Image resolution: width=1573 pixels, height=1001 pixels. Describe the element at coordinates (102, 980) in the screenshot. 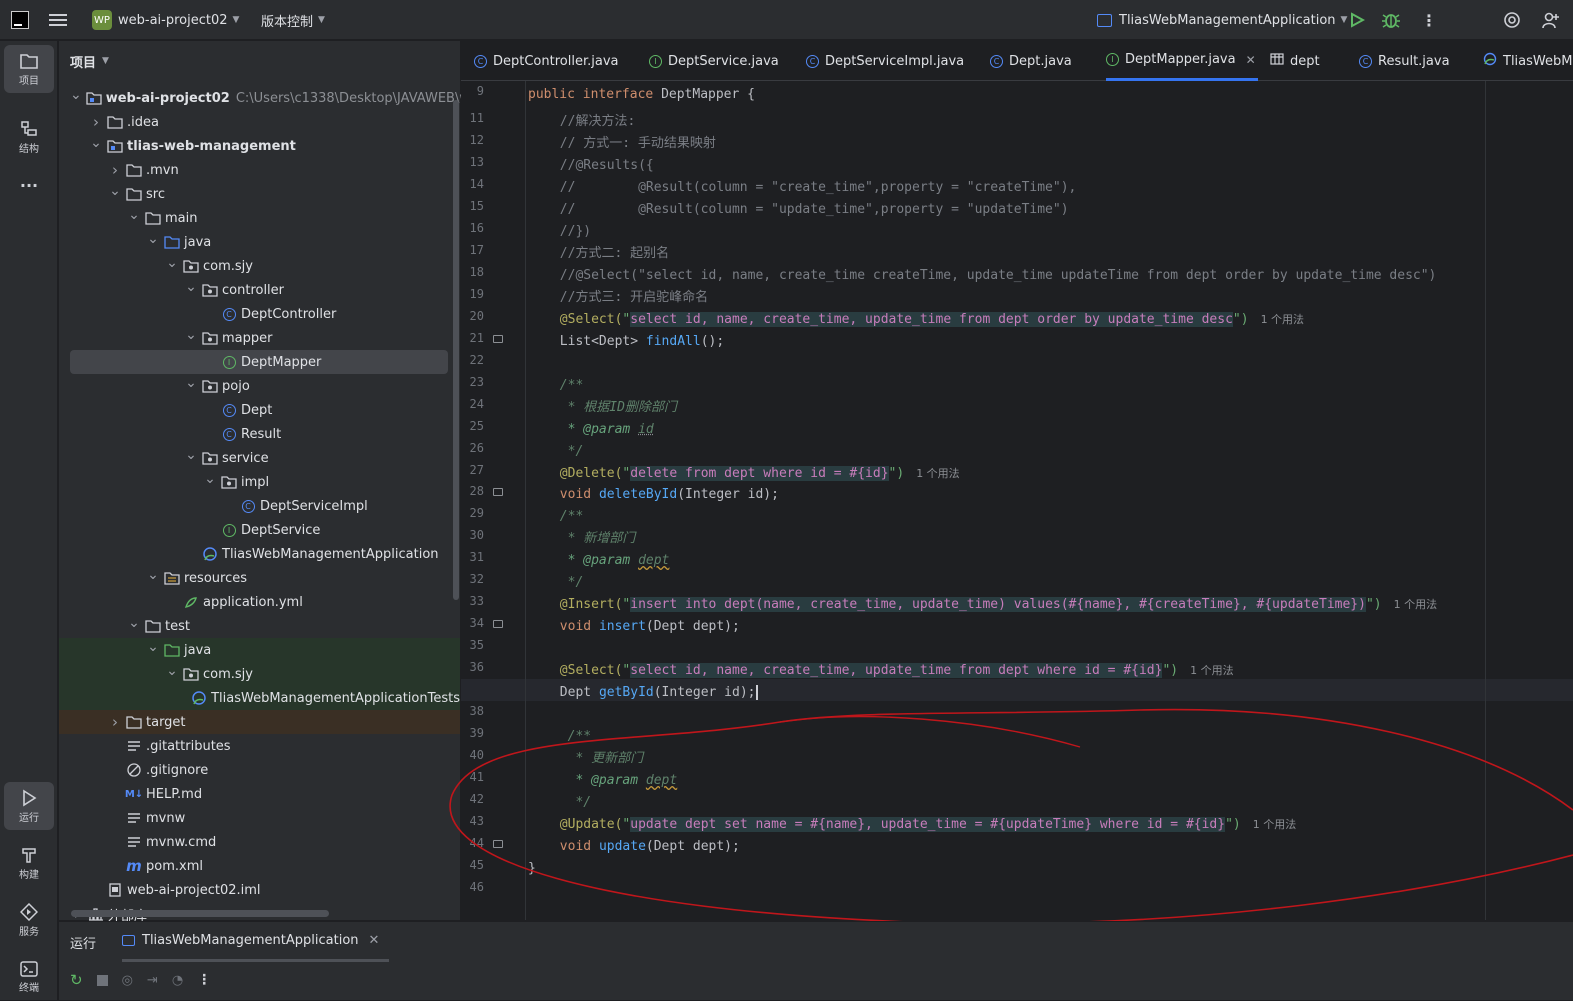

I see `stop-icon` at that location.